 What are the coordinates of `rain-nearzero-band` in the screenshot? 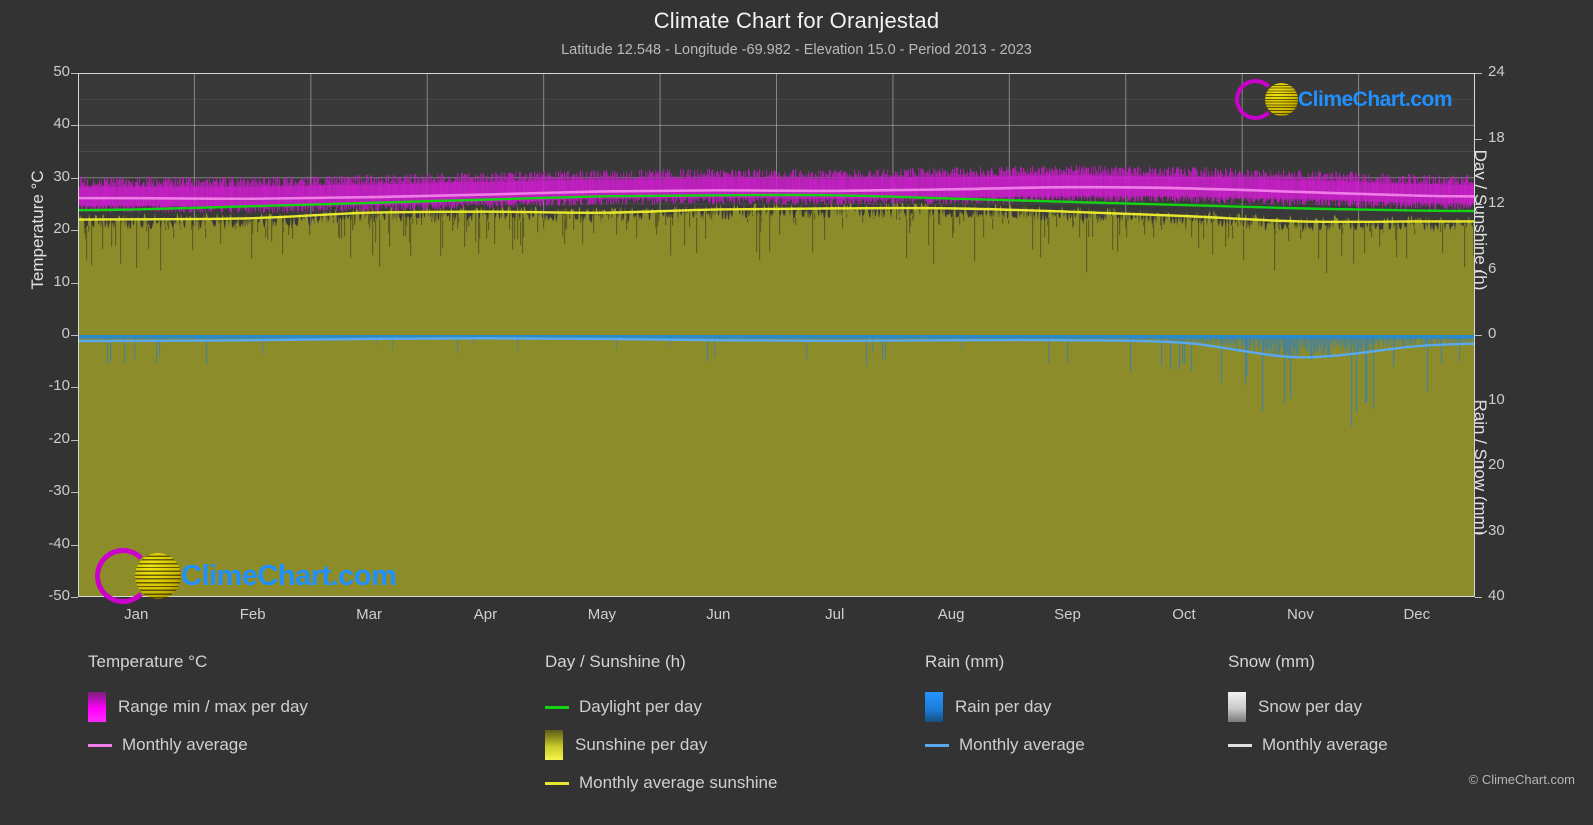 It's located at (776, 337).